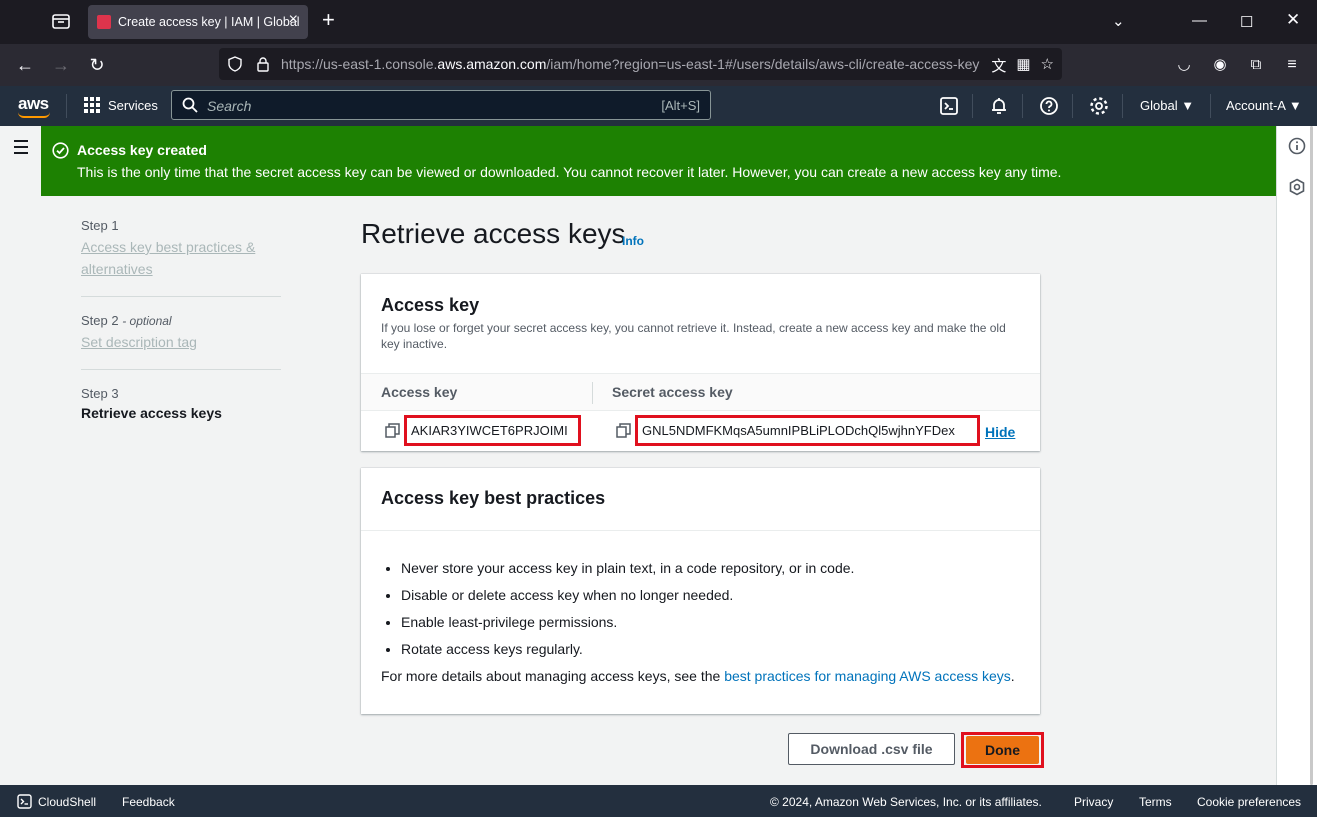  Describe the element at coordinates (1167, 105) in the screenshot. I see `region-selector: Global ▼` at that location.